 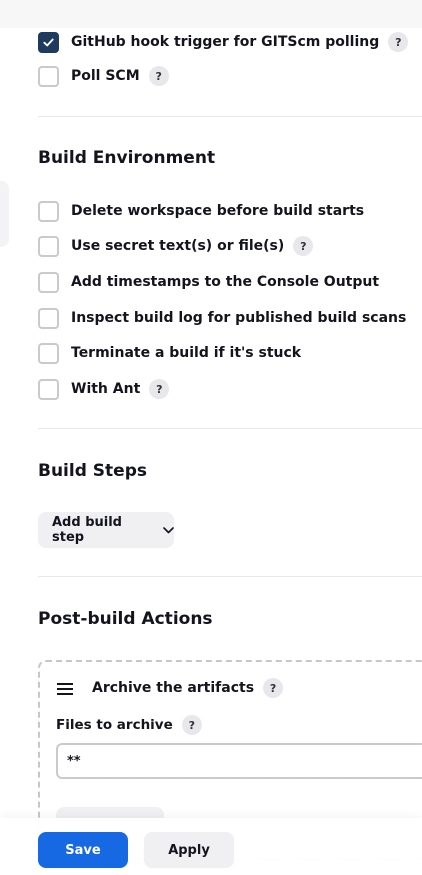 I want to click on option-terminate-stuck: Terminate a build if it's stuck, so click(x=169, y=353).